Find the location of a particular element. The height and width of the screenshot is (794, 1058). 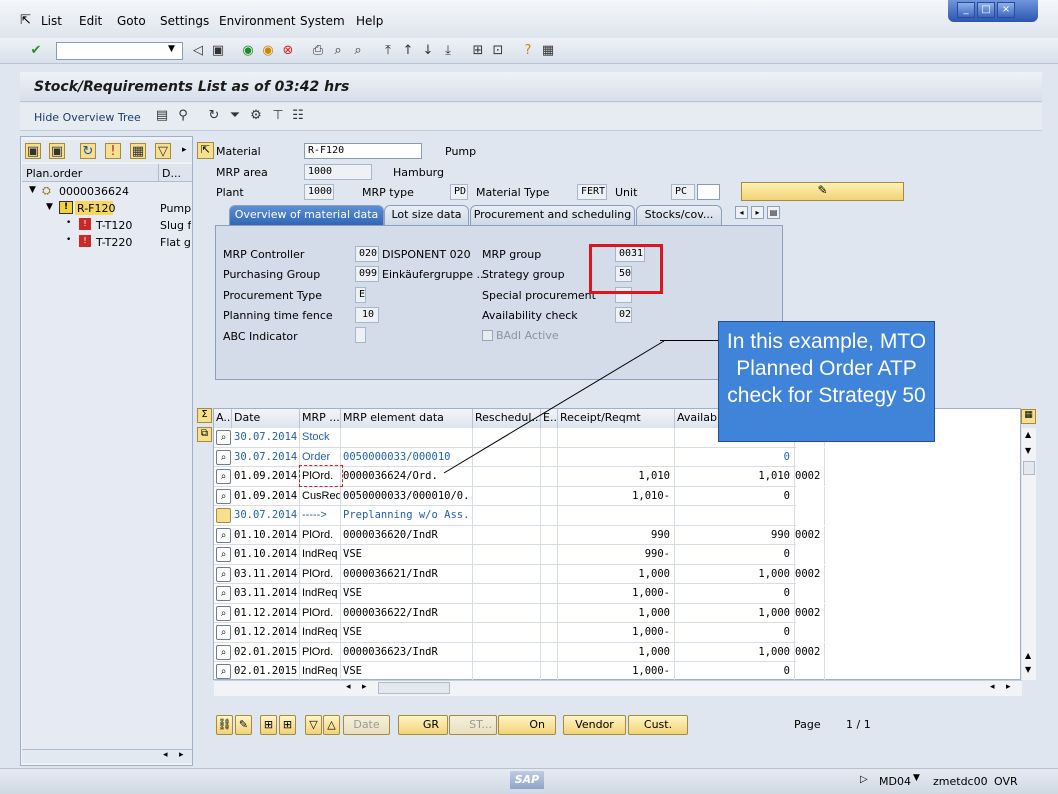

material-field: R-F120 is located at coordinates (363, 151).